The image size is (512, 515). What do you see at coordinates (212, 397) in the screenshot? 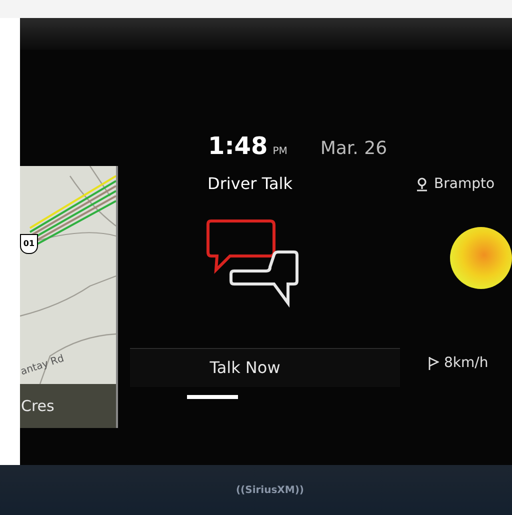
I see `page-indicator` at bounding box center [212, 397].